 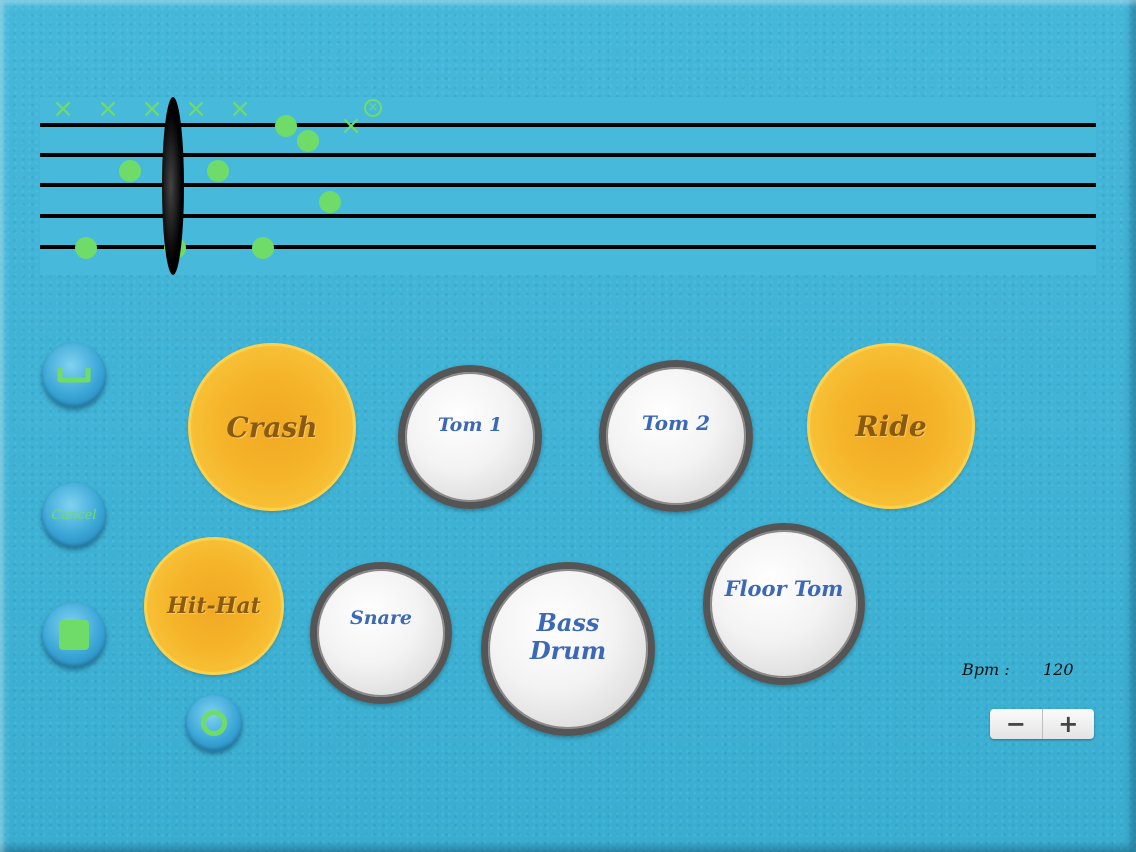 I want to click on crash-cymbal-pad: Crash, so click(x=272, y=427).